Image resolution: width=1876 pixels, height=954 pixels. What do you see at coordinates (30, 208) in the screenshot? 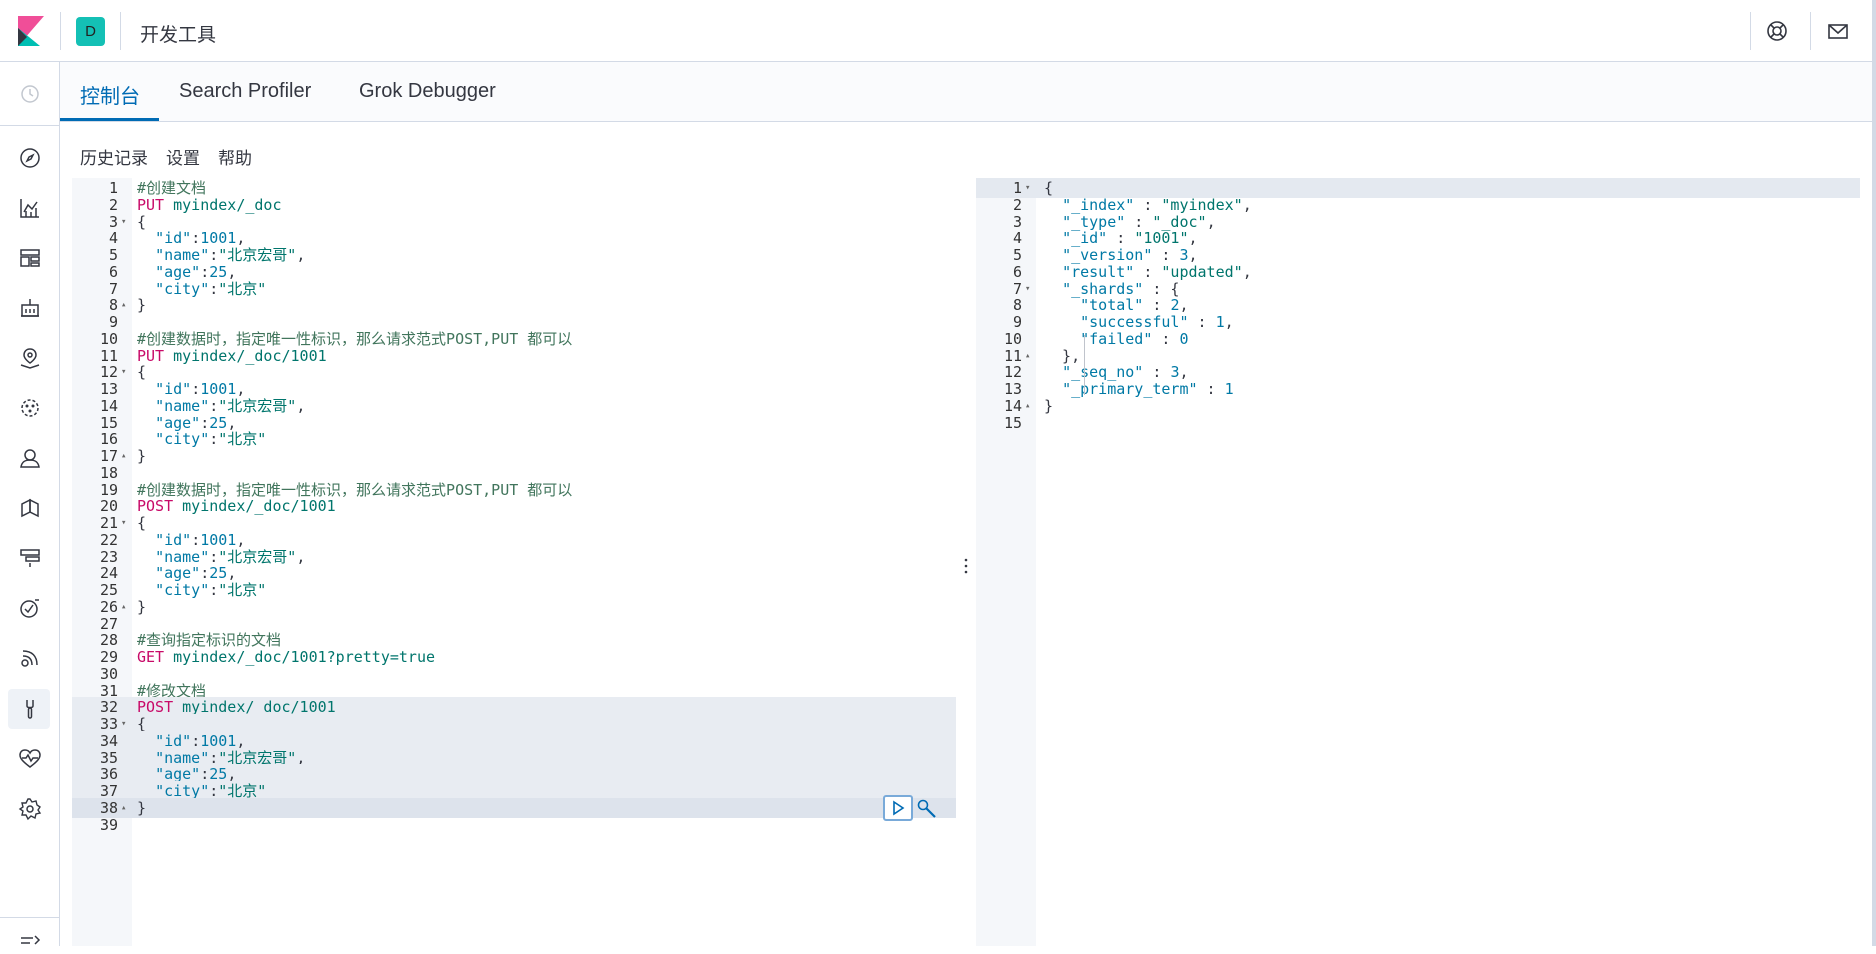
I see `visualize-icon` at bounding box center [30, 208].